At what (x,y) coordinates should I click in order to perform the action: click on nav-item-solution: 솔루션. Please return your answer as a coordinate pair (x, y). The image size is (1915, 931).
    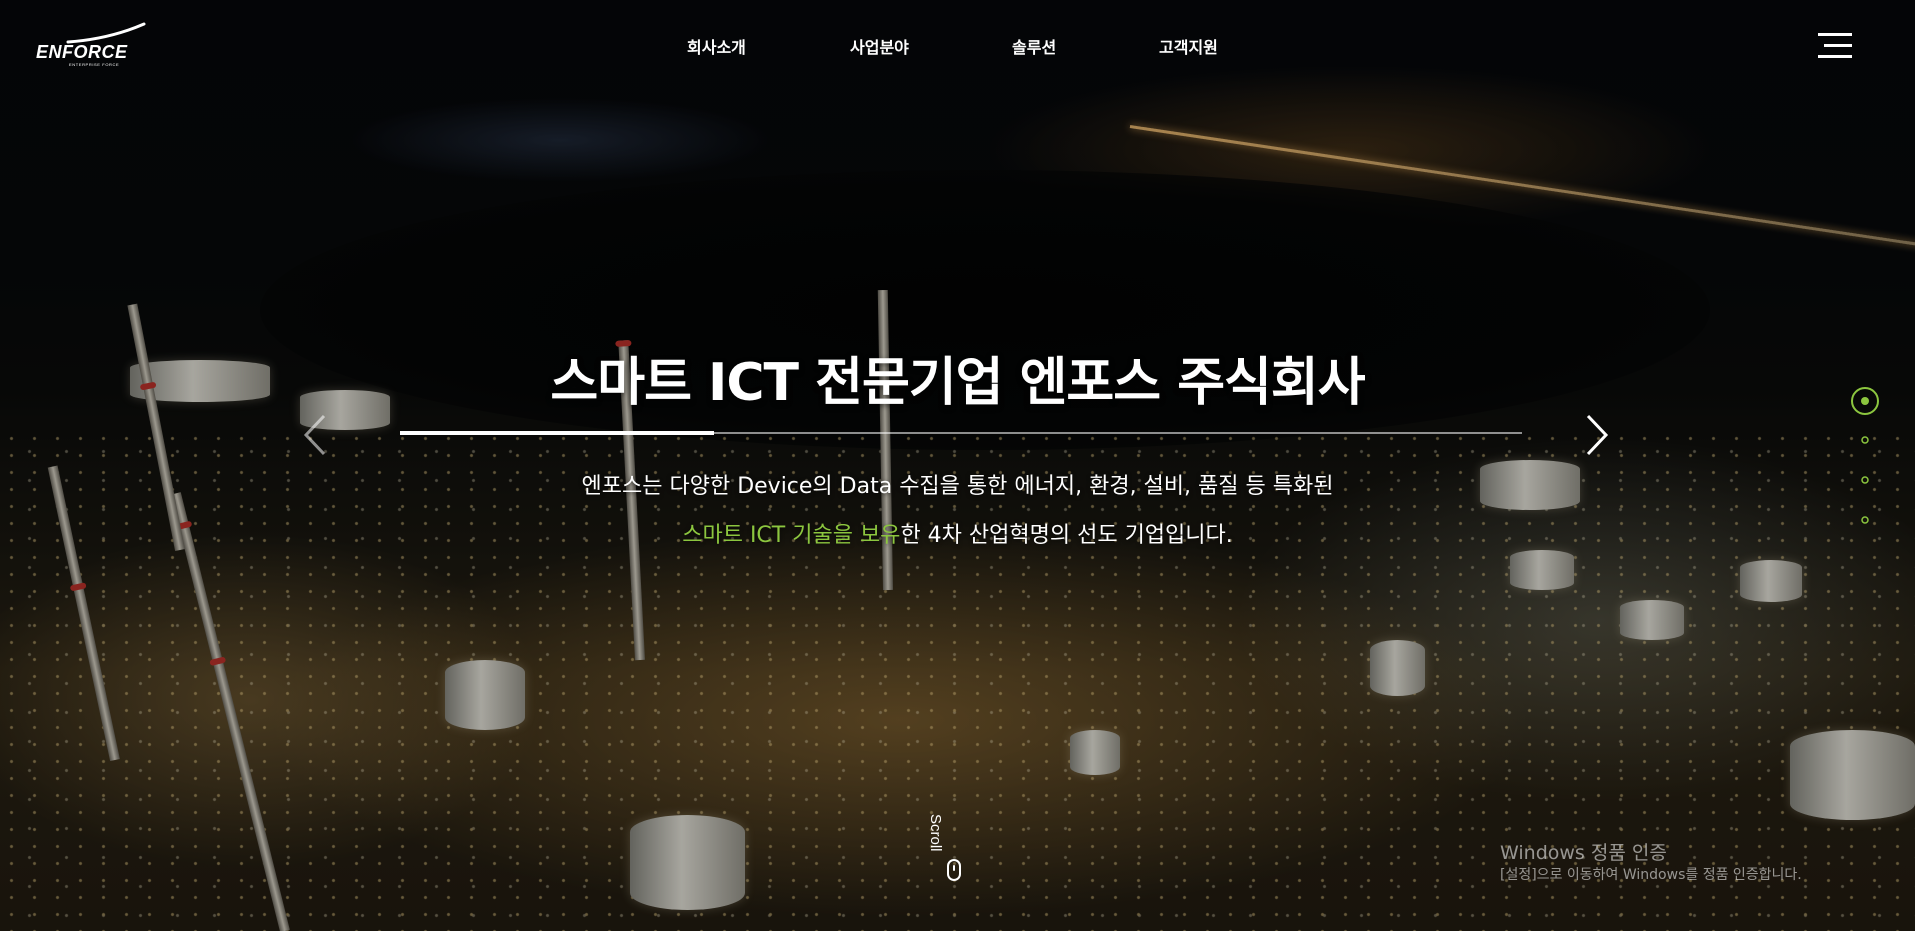
    Looking at the image, I should click on (1034, 46).